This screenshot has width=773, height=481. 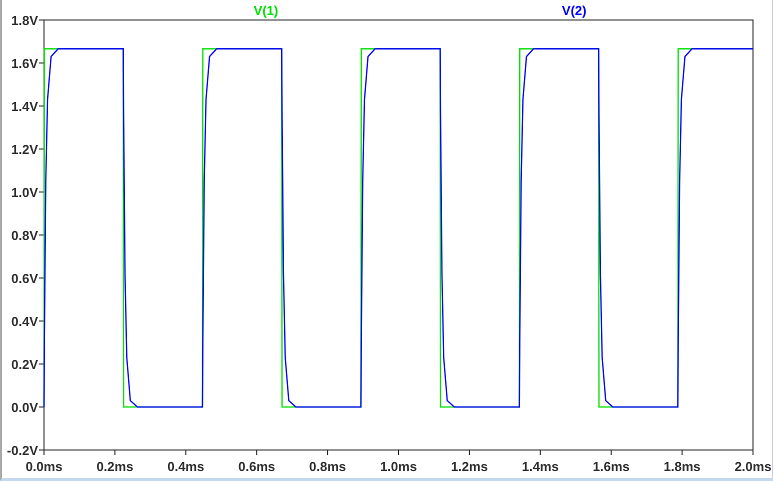 I want to click on x-tick-label: 2.0ms, so click(x=753, y=466).